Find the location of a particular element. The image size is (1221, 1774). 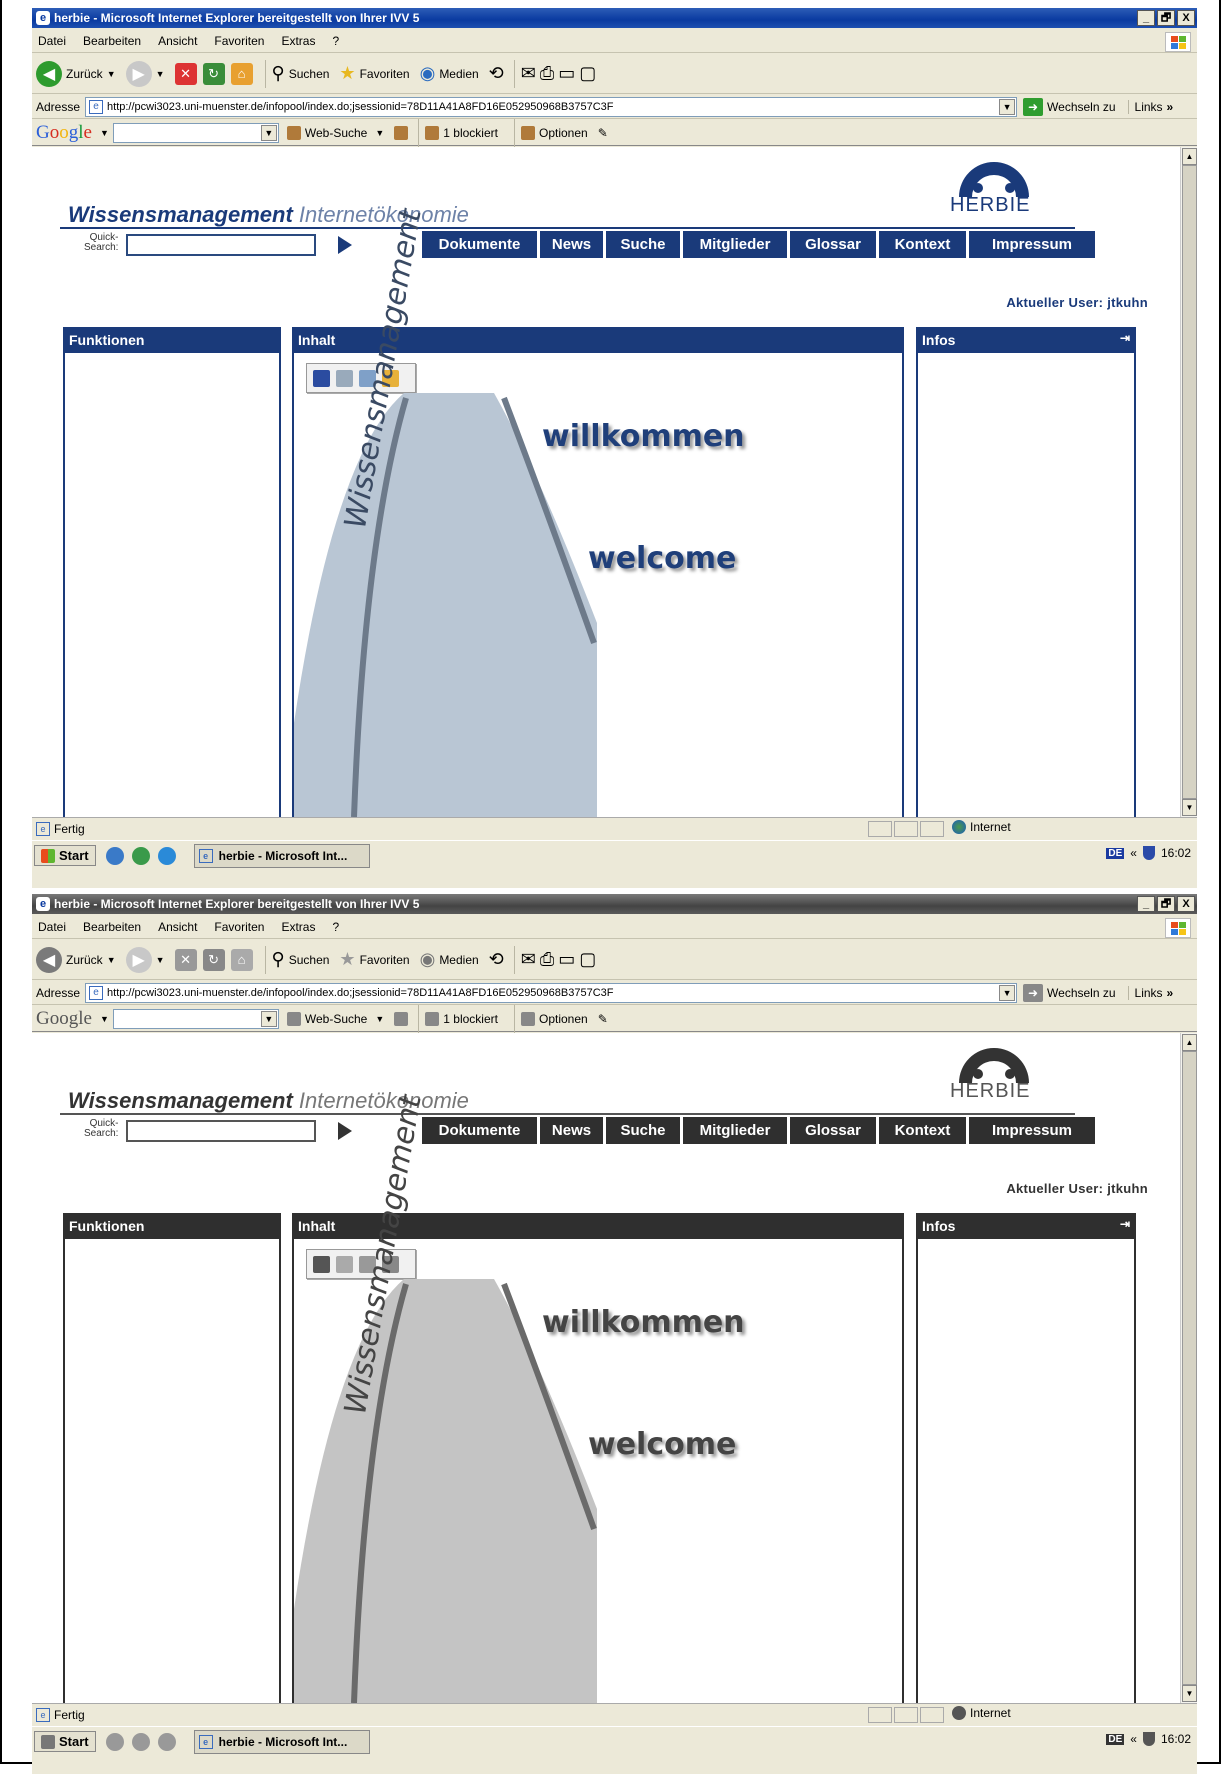

vertical-scrollbar: ▲ ▼ is located at coordinates (1188, 482).